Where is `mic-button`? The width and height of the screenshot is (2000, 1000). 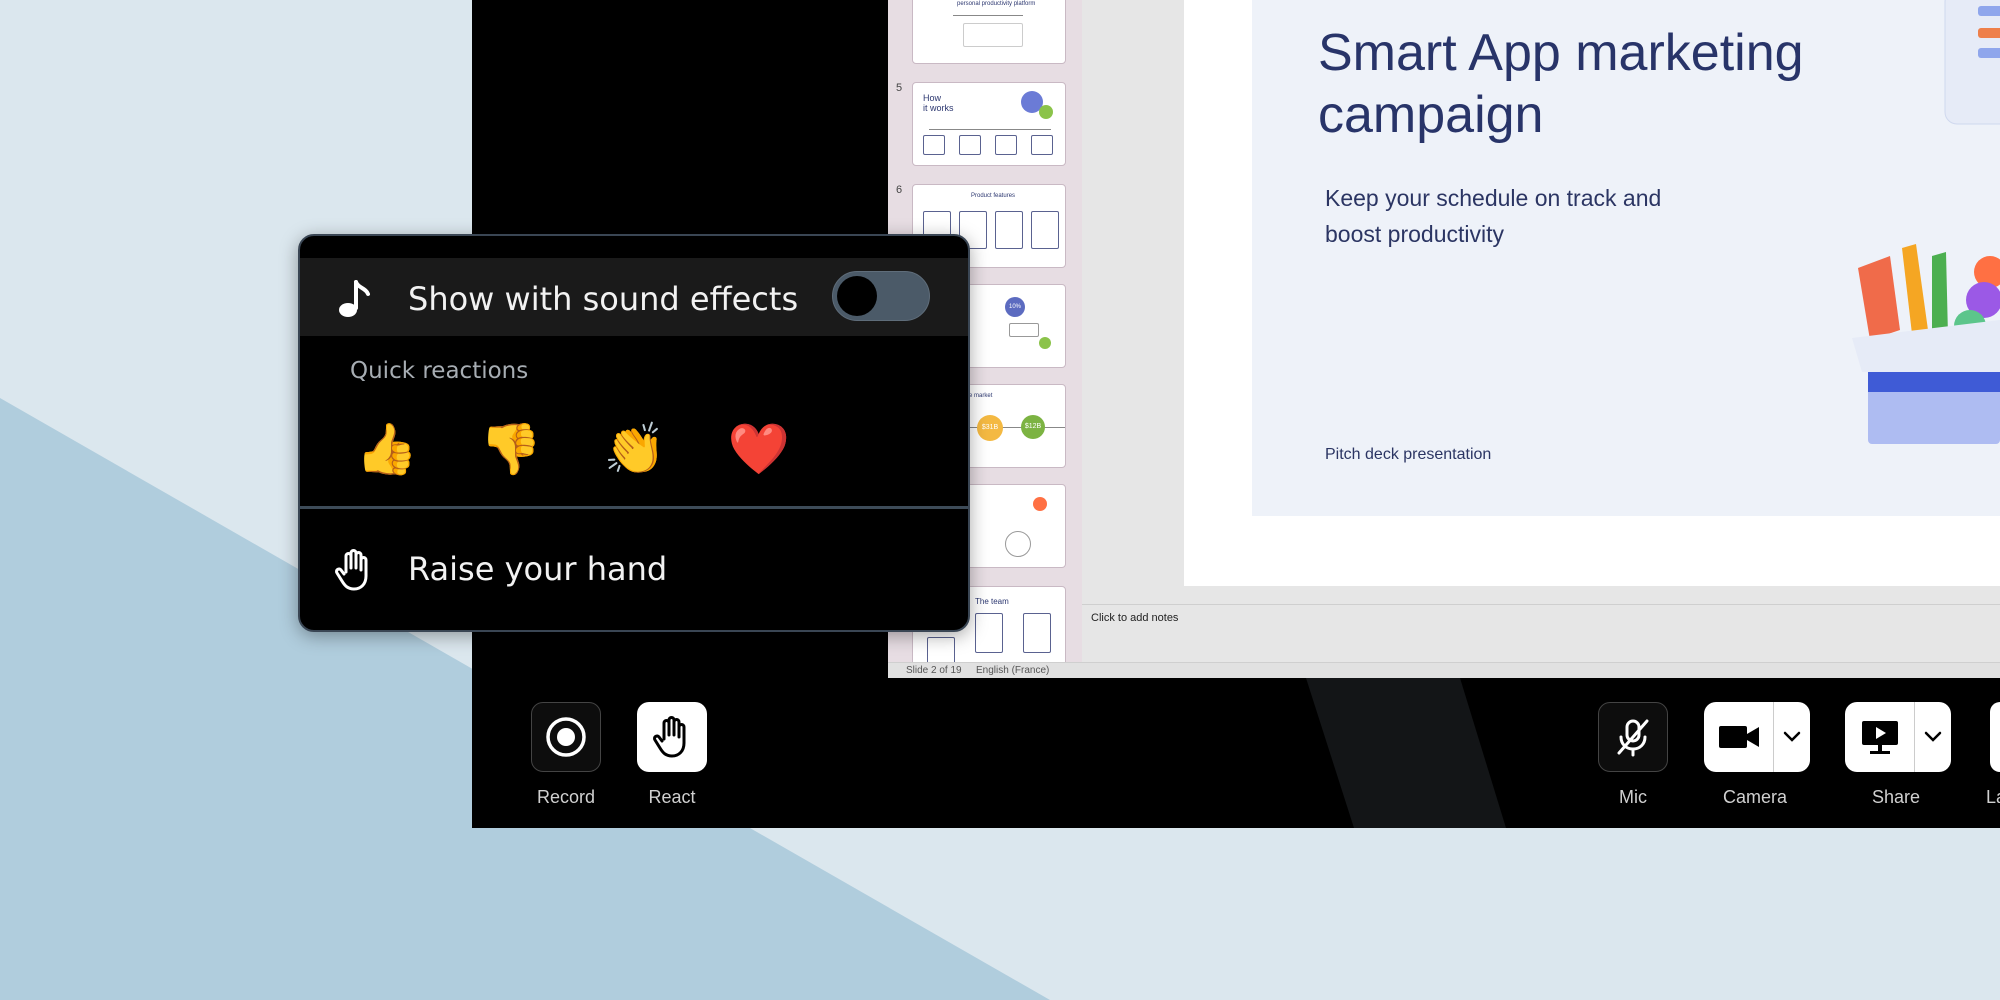
mic-button is located at coordinates (1633, 737).